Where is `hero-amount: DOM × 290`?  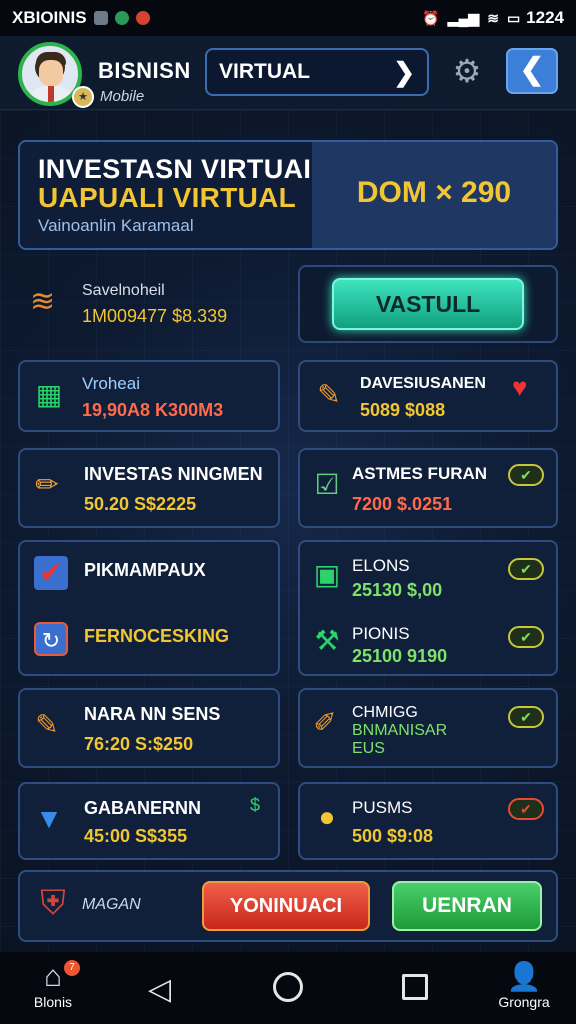
hero-amount: DOM × 290 is located at coordinates (434, 192).